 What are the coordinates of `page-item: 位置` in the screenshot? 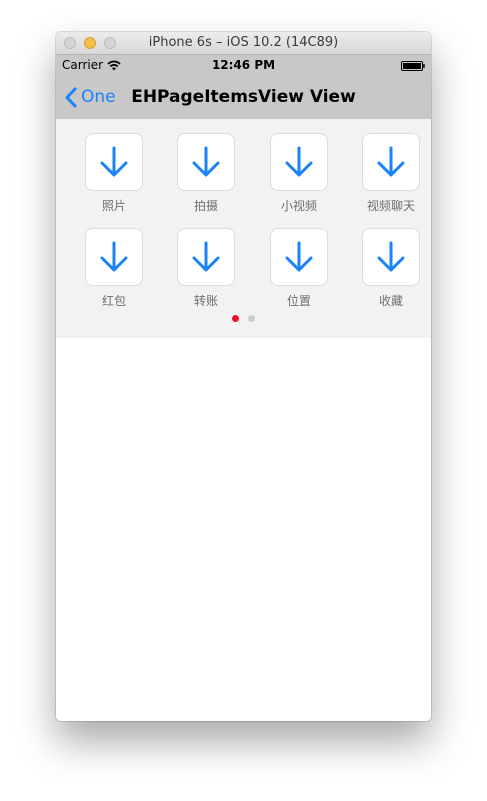 It's located at (300, 270).